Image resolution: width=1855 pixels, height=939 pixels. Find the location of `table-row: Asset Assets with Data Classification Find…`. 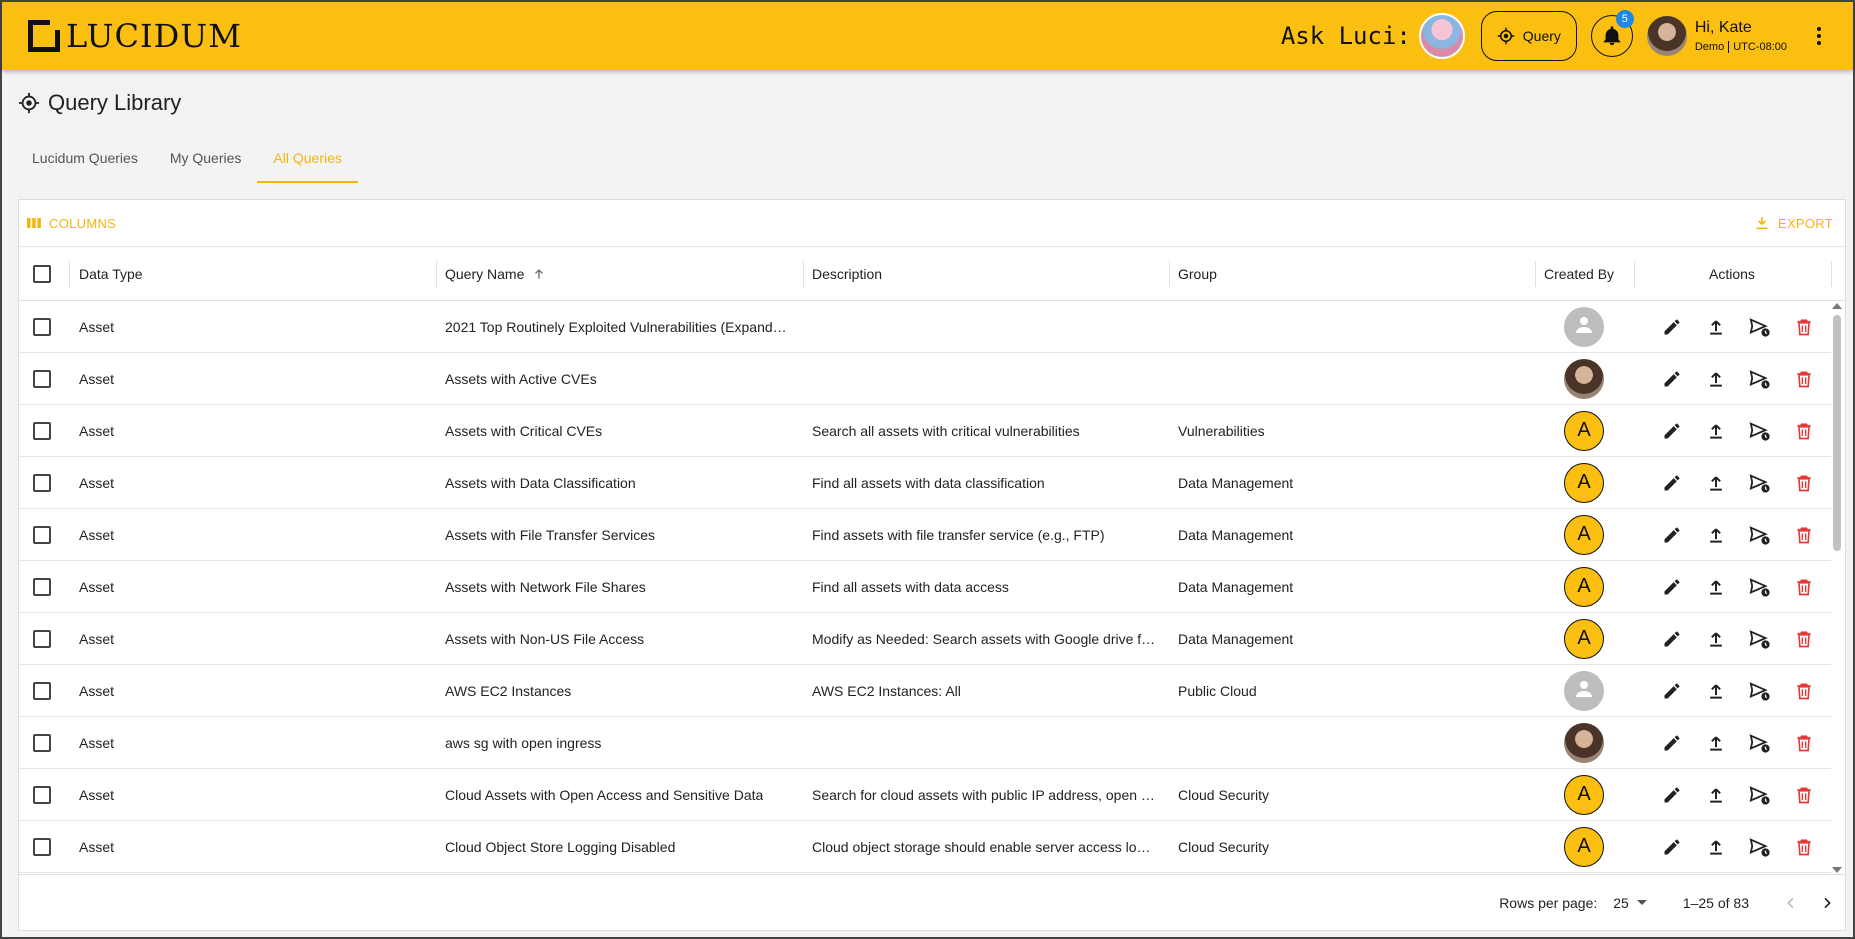

table-row: Asset Assets with Data Classification Find… is located at coordinates (925, 483).